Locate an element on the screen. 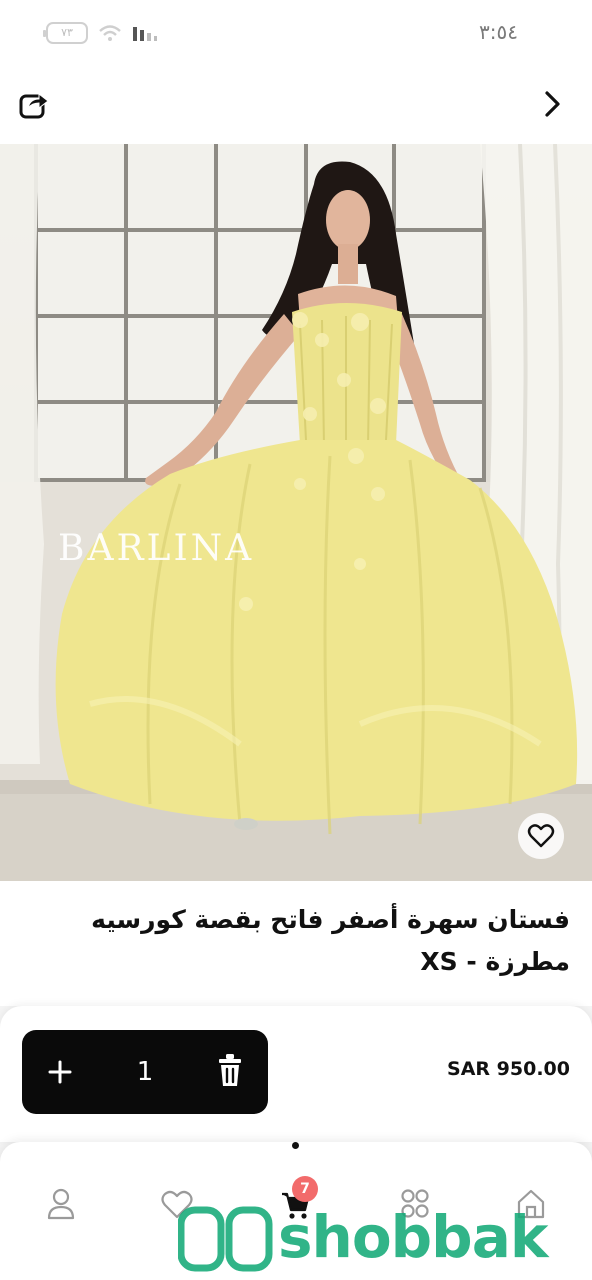  shobbak-logo-icon is located at coordinates (225, 1239).